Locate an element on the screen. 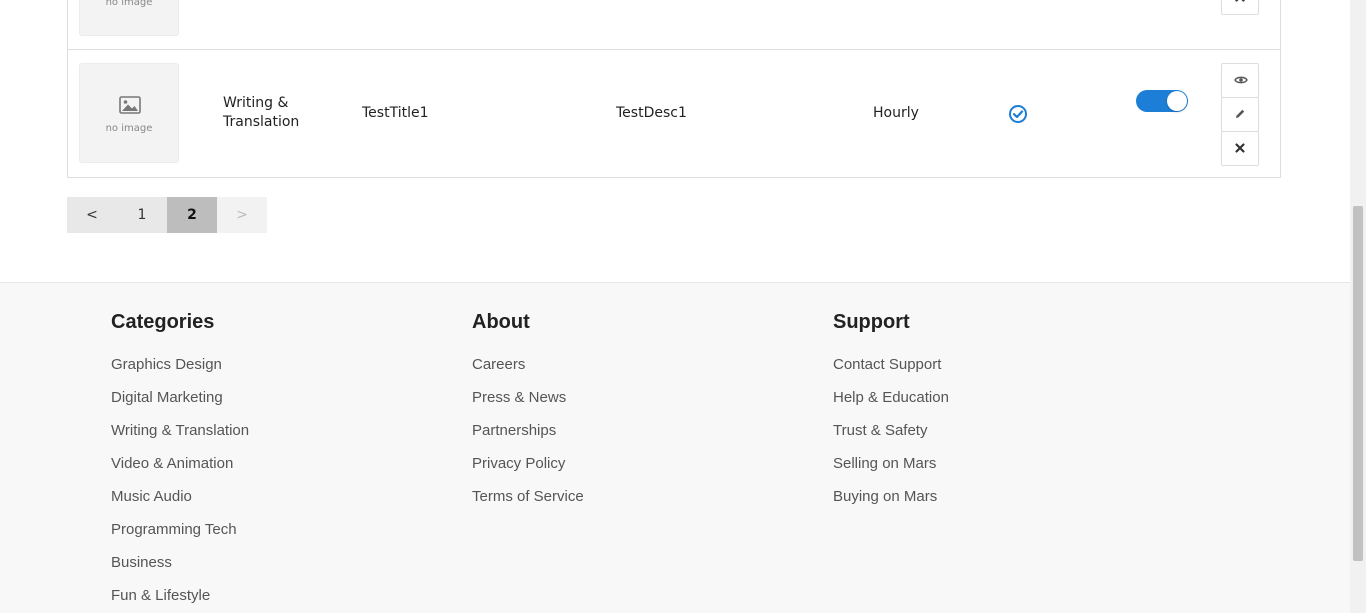  listing-title: TestTitle1 is located at coordinates (395, 113).